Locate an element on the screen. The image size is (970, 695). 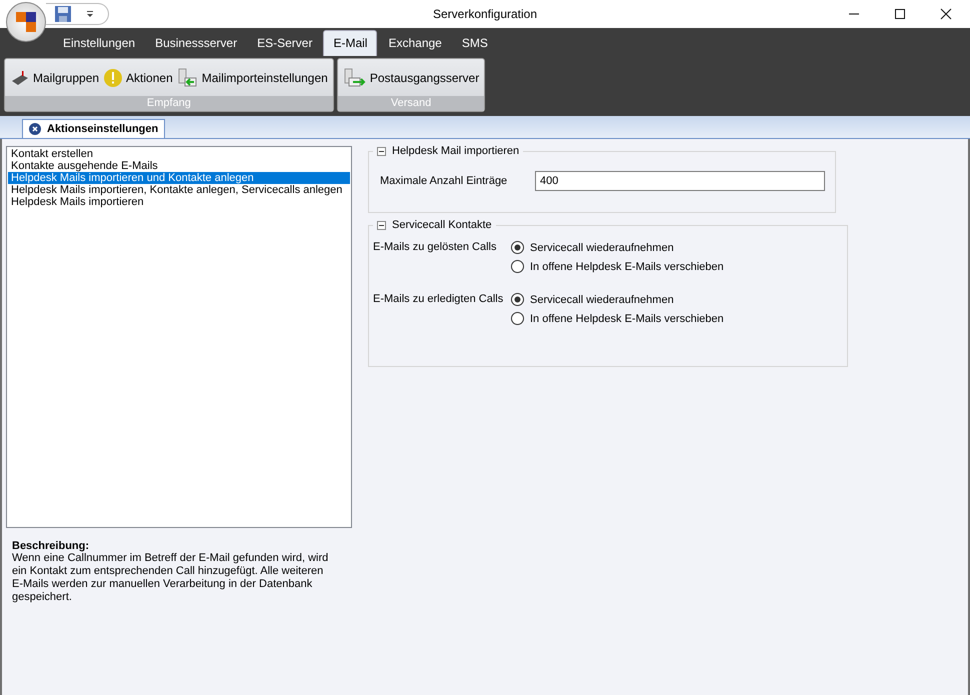
option-label: E-Mails zu erledigten Calls is located at coordinates (438, 300).